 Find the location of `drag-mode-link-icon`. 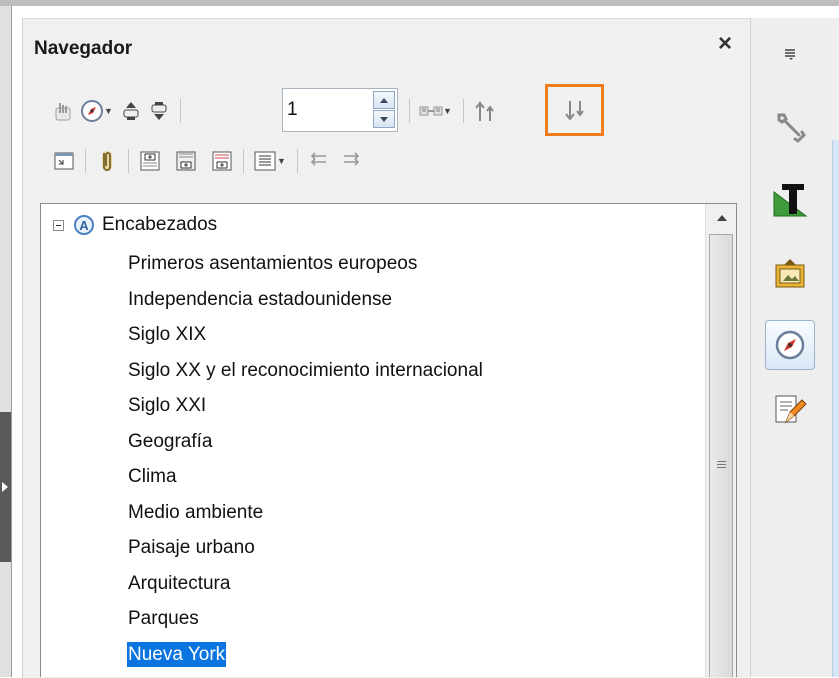

drag-mode-link-icon is located at coordinates (431, 111).